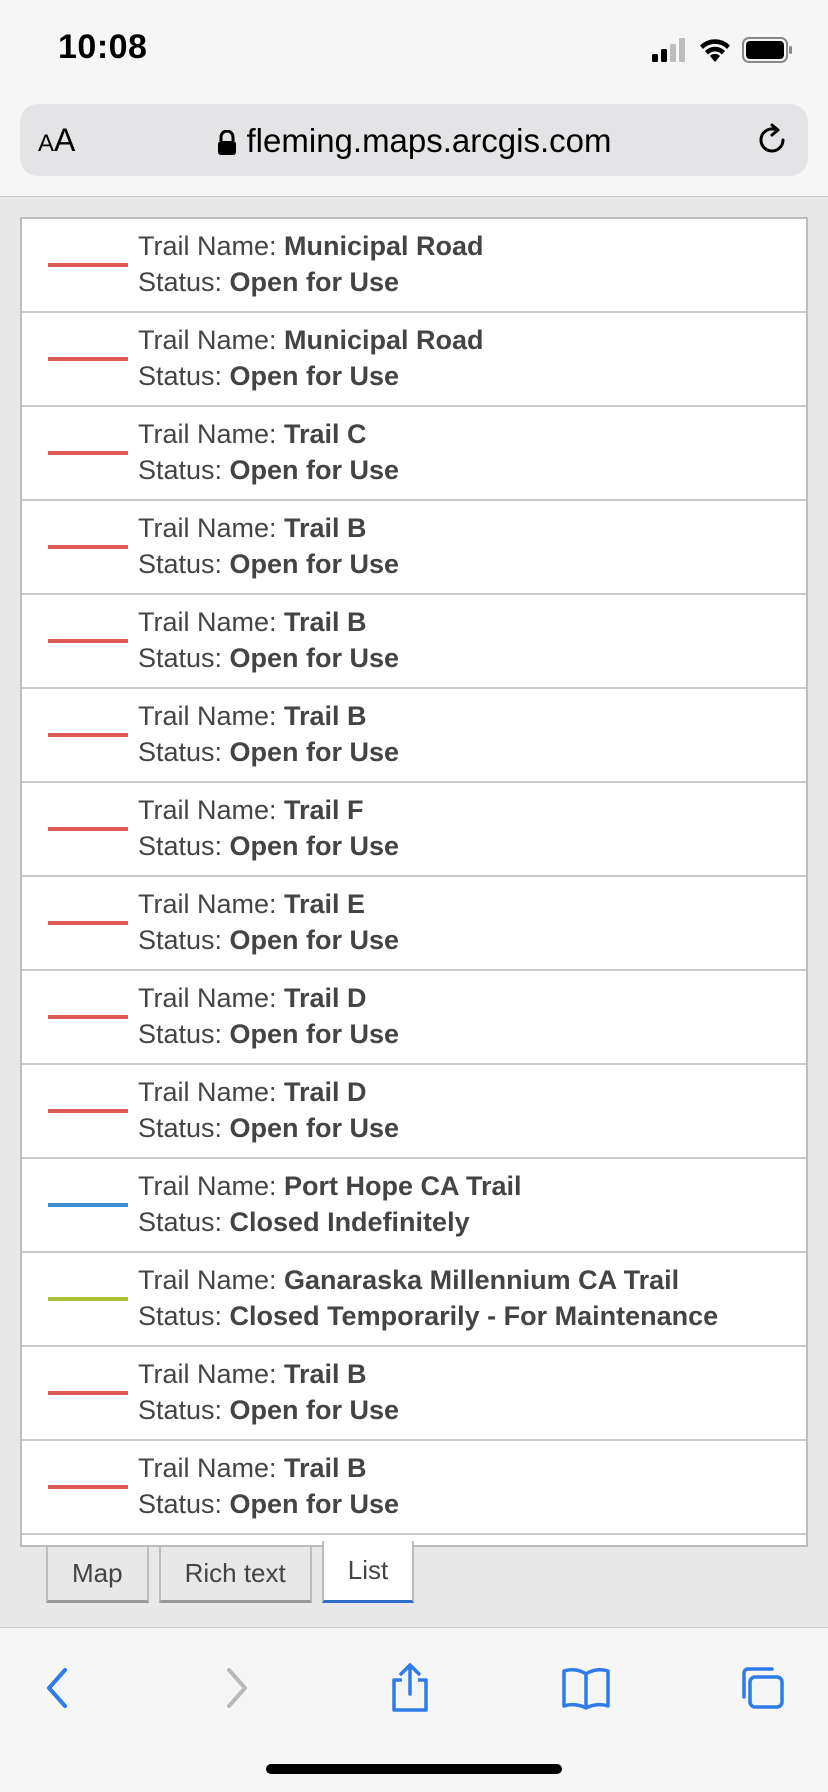  What do you see at coordinates (251, 810) in the screenshot?
I see `trail-name-line: Trail Name: Trail F` at bounding box center [251, 810].